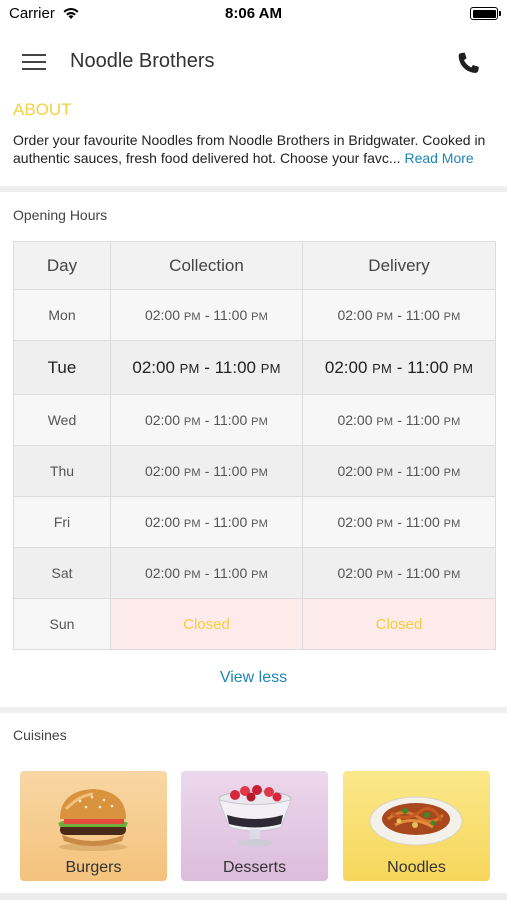 The height and width of the screenshot is (900, 507). What do you see at coordinates (399, 265) in the screenshot?
I see `column-header-delivery: Delivery` at bounding box center [399, 265].